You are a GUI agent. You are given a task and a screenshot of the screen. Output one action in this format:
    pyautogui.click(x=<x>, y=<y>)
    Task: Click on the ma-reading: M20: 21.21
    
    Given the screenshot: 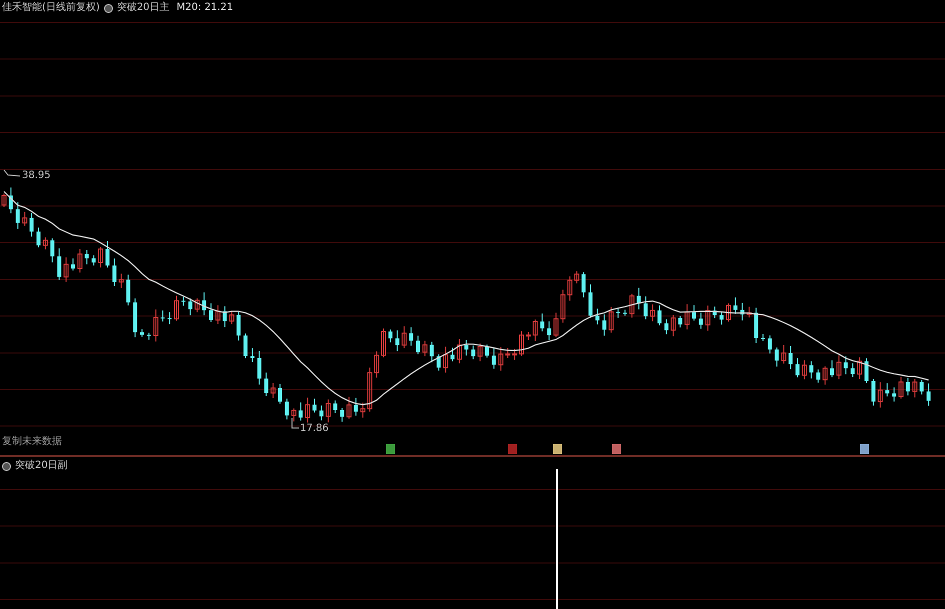 What is the action you would take?
    pyautogui.click(x=205, y=8)
    